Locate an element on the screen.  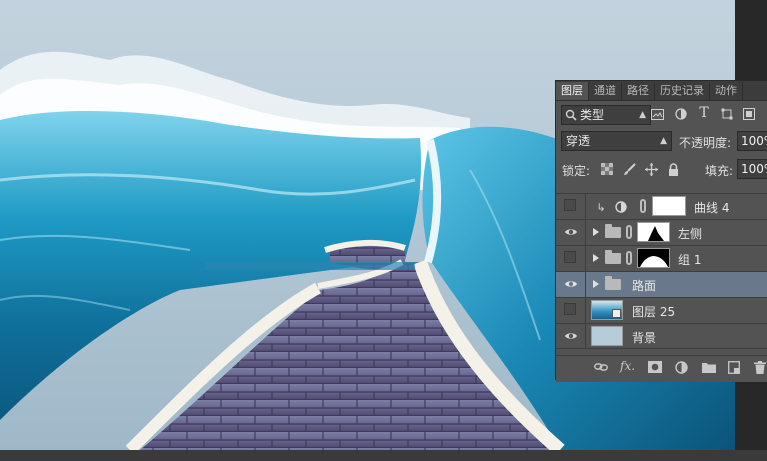
add-mask-icon is located at coordinates (655, 368).